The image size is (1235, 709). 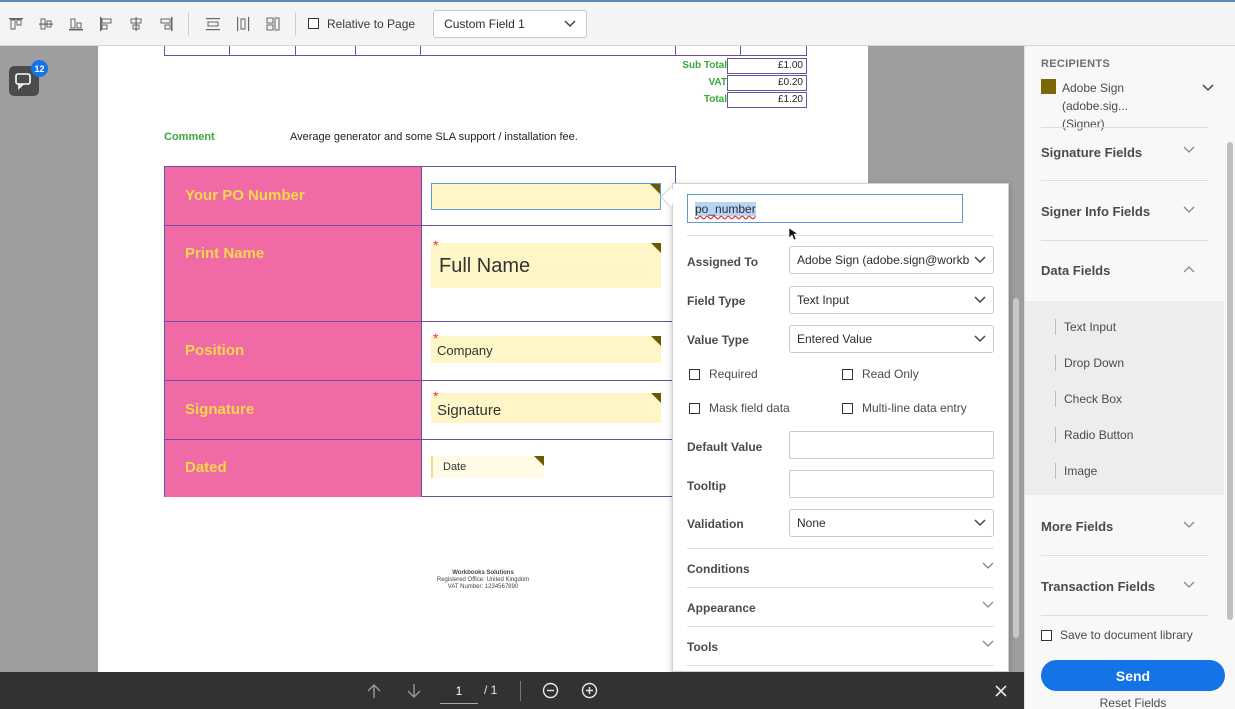 I want to click on recipient-selector: Adobe Sign (adobe.sig... (Signer), so click(x=1127, y=106).